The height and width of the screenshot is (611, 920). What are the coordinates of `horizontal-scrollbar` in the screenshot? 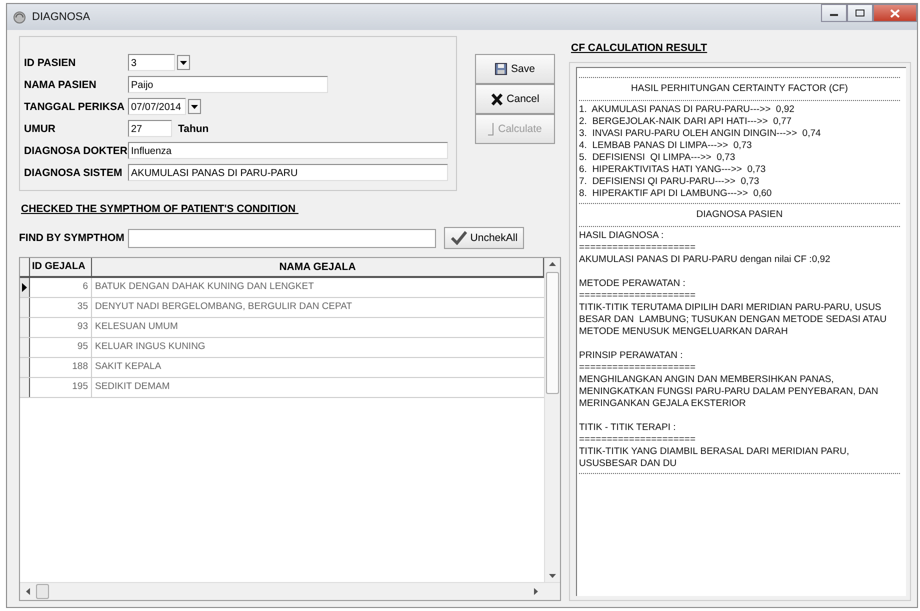 It's located at (290, 591).